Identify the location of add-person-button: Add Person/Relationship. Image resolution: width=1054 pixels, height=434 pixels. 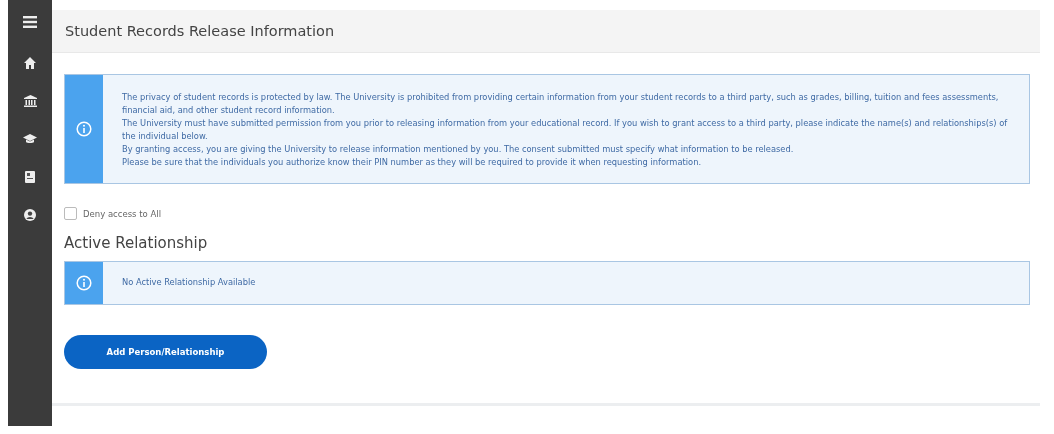
(165, 352).